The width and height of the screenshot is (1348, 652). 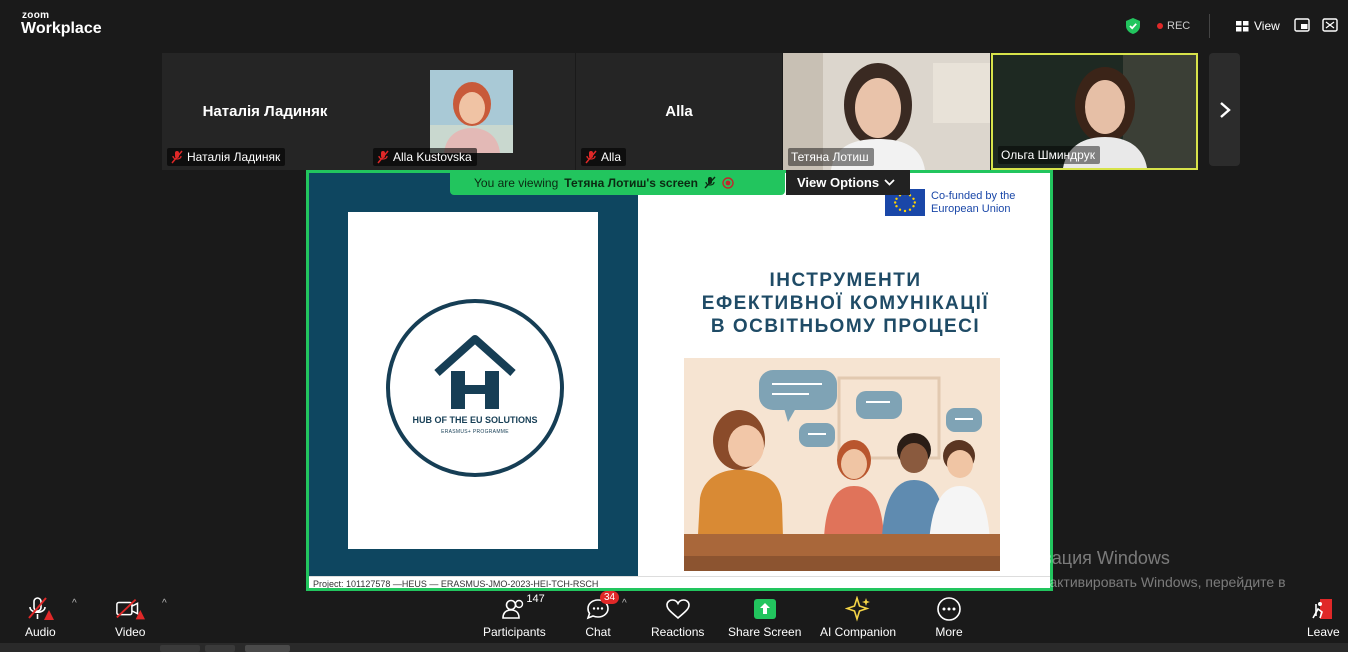 I want to click on audio-button: Audio, so click(x=40, y=617).